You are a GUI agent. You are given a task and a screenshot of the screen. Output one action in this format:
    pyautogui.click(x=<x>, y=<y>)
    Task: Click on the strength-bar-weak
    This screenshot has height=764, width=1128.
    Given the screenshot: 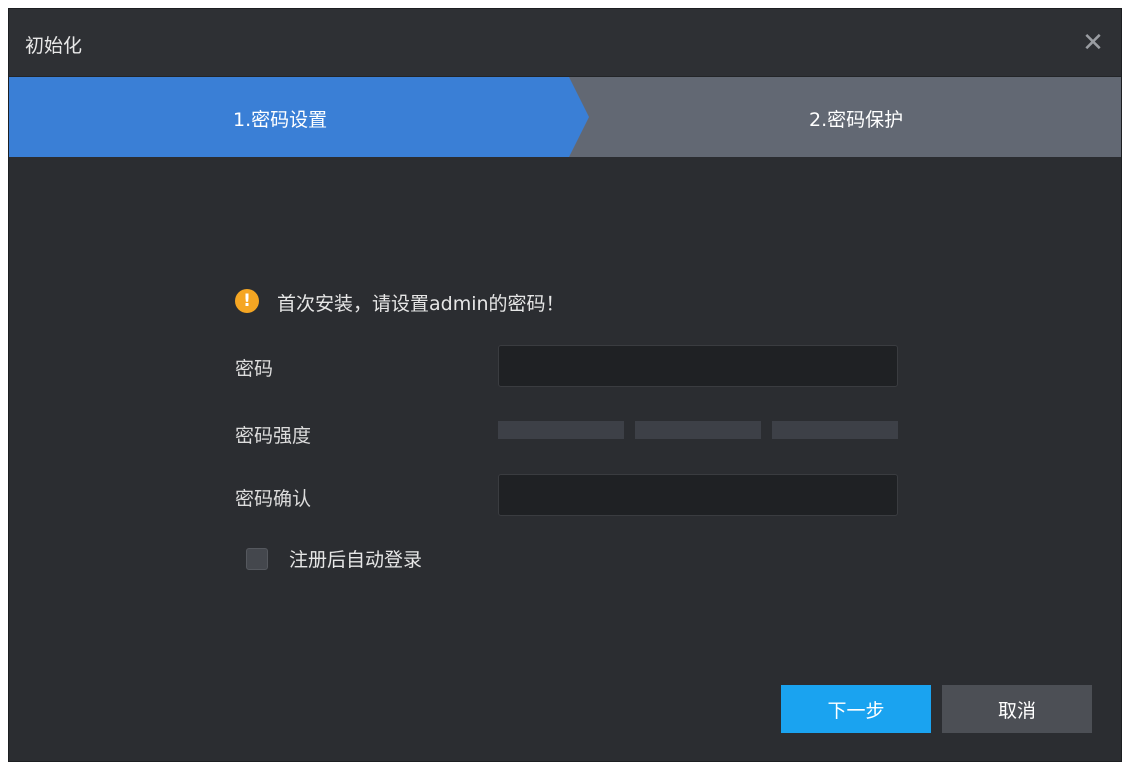 What is the action you would take?
    pyautogui.click(x=561, y=430)
    